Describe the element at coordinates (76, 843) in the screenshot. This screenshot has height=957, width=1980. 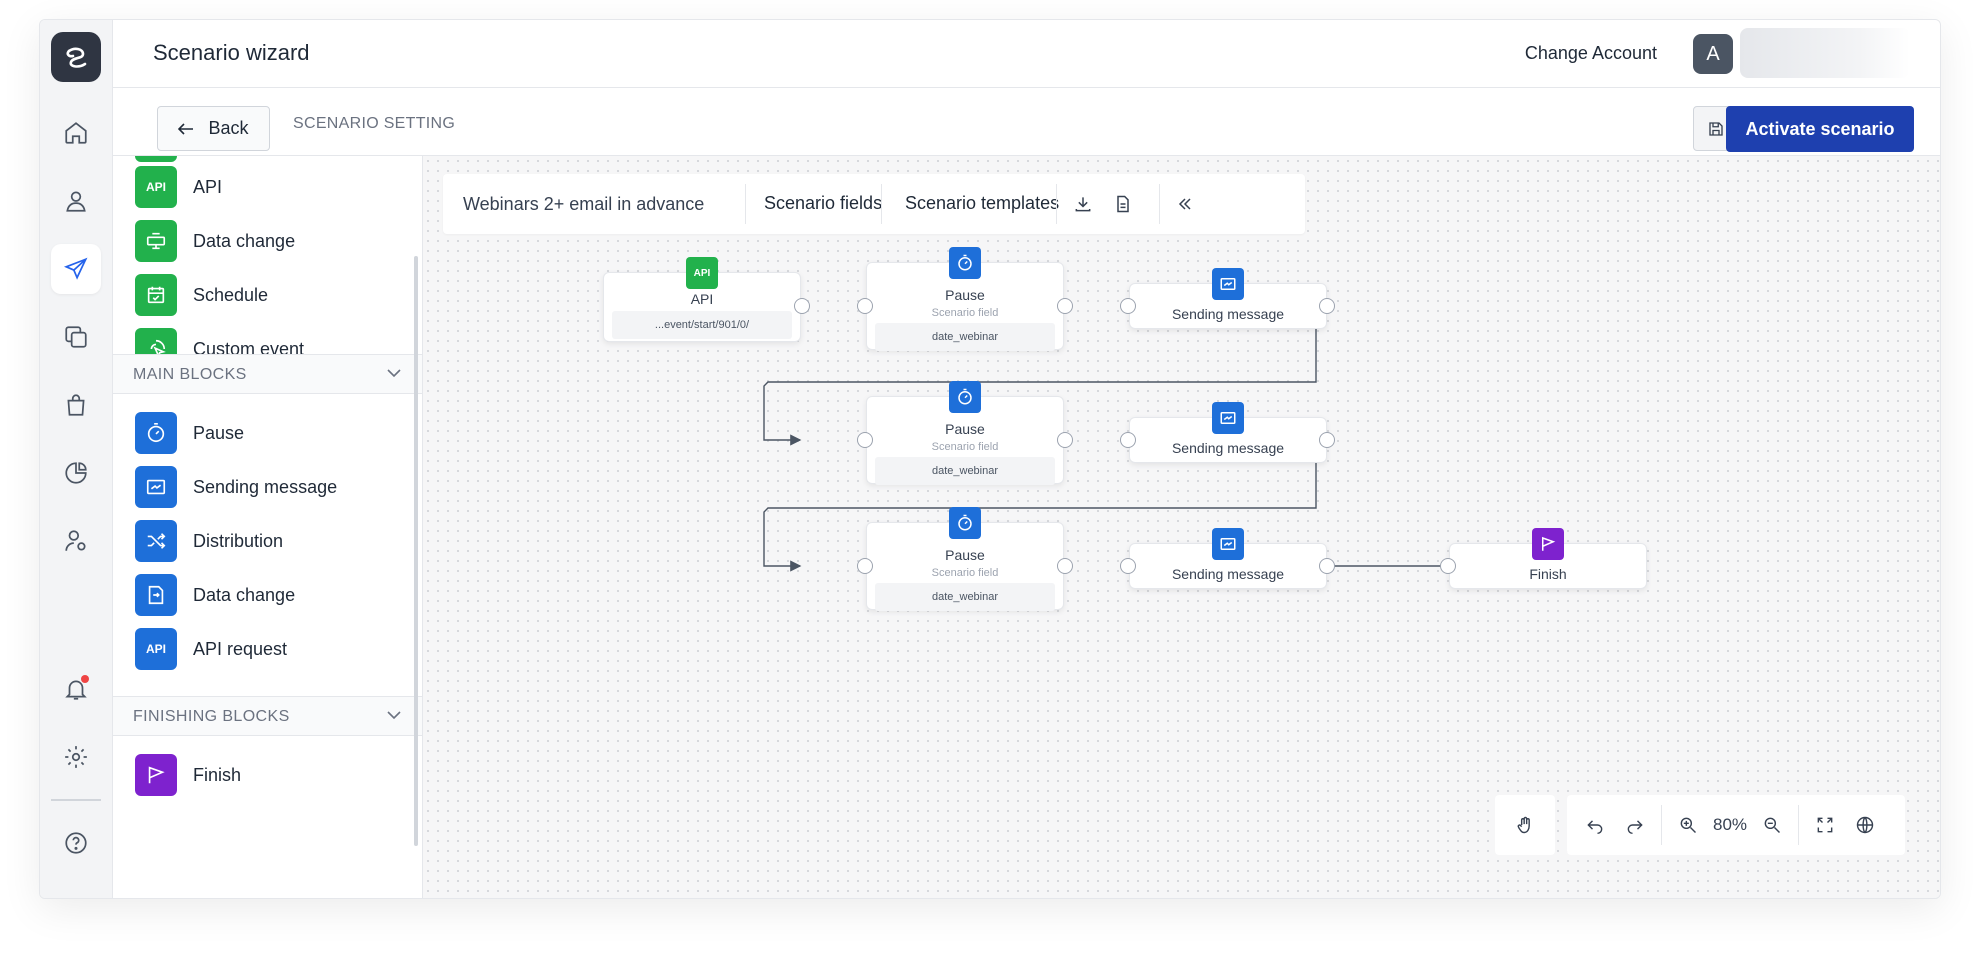
I see `help-icon` at that location.